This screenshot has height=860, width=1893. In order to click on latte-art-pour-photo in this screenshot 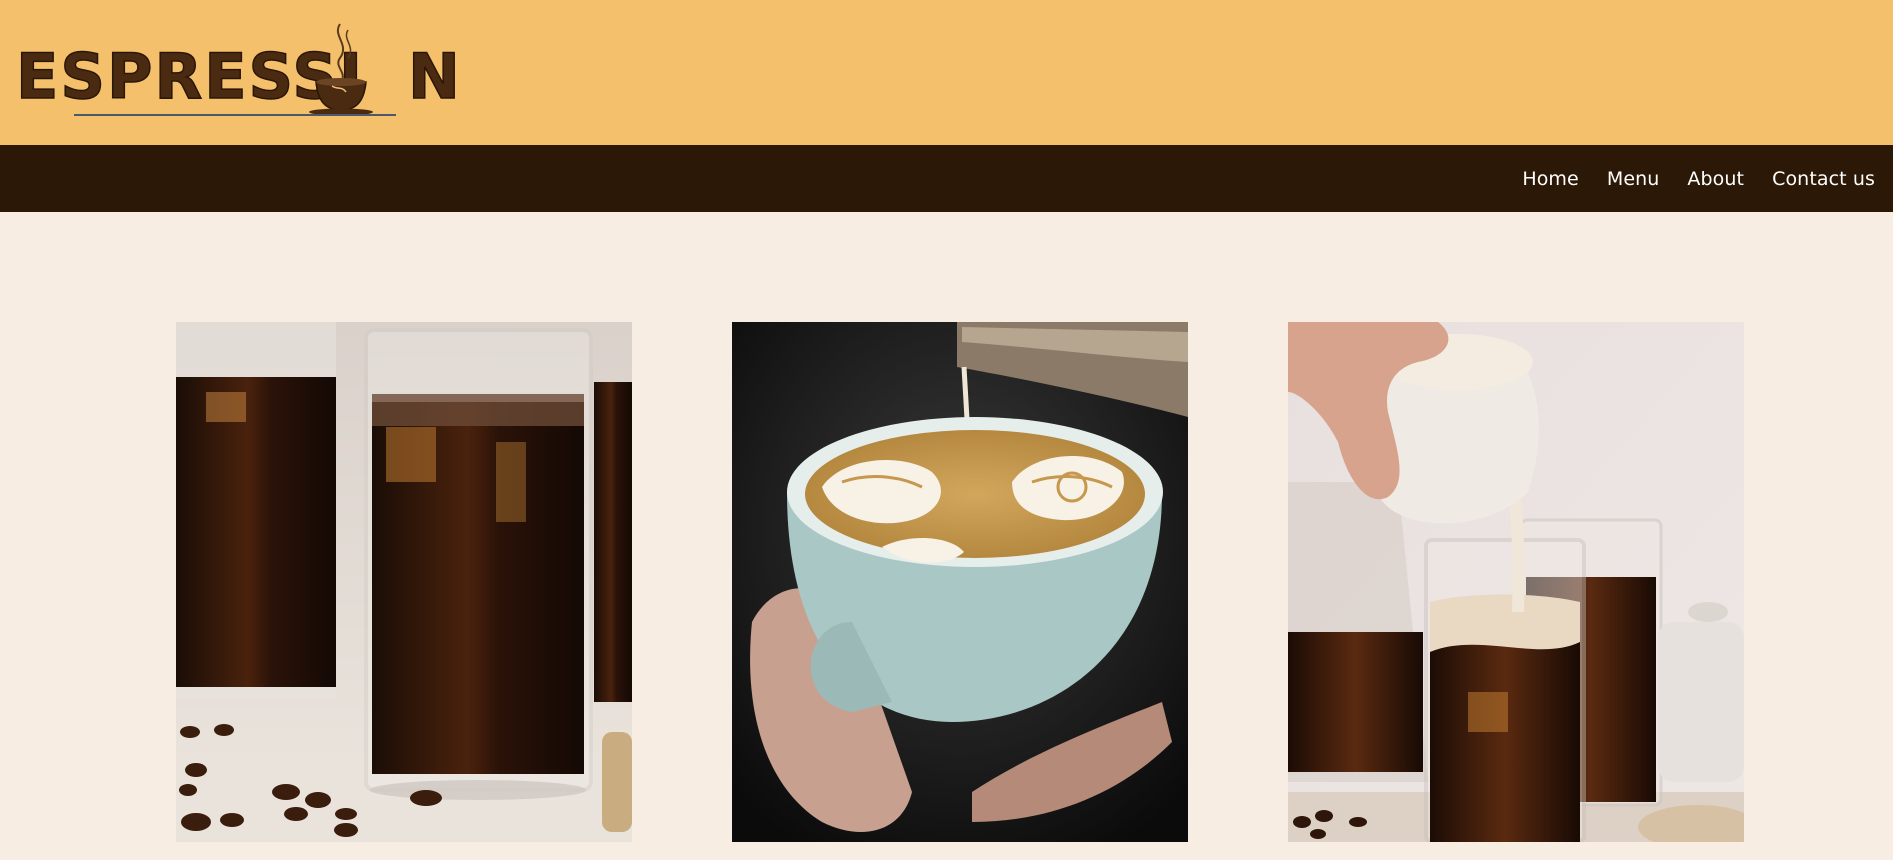, I will do `click(960, 582)`.